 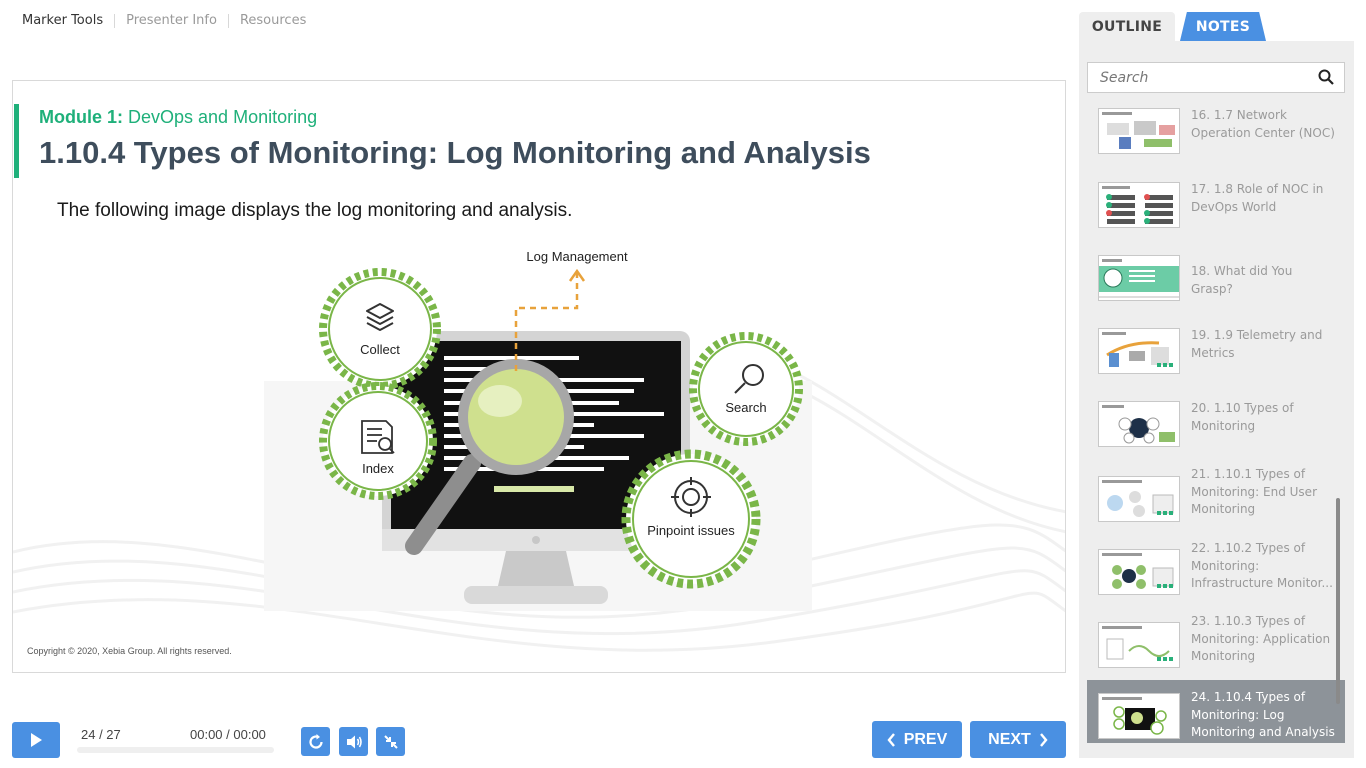 I want to click on outline-item-label-line: 22. 1.10.2 Types of, so click(x=1248, y=548).